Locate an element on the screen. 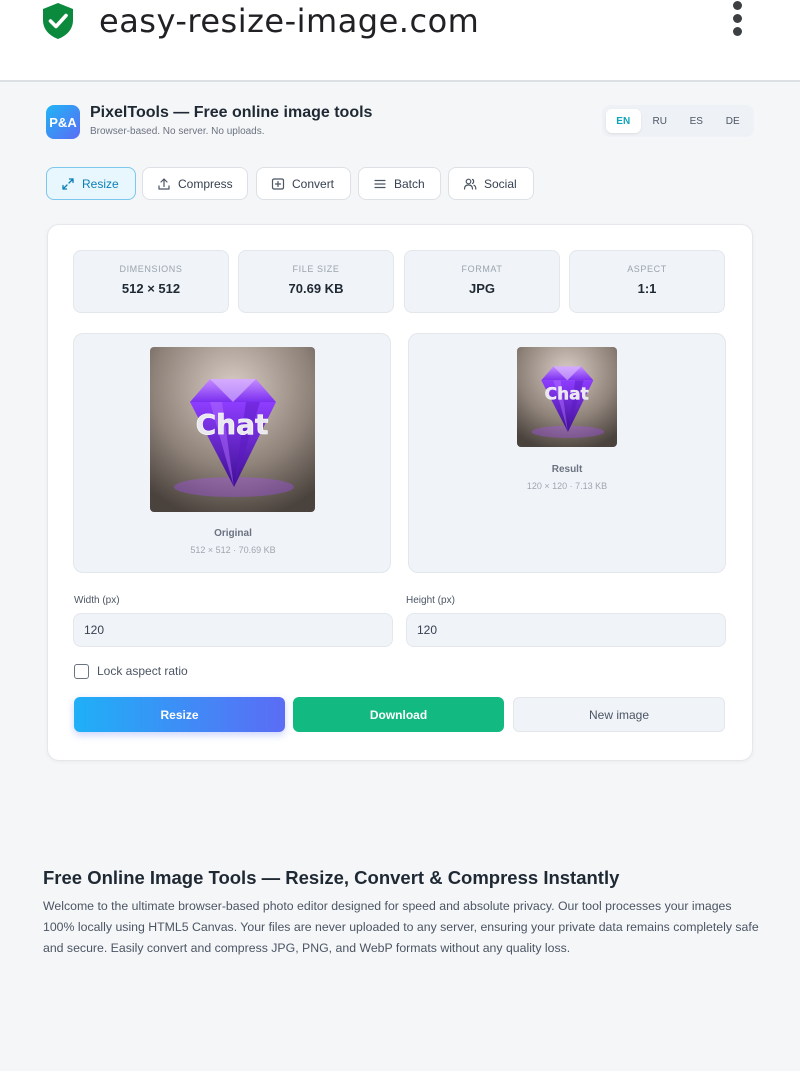 The width and height of the screenshot is (800, 1071). tab-resize-label: Resize is located at coordinates (100, 183).